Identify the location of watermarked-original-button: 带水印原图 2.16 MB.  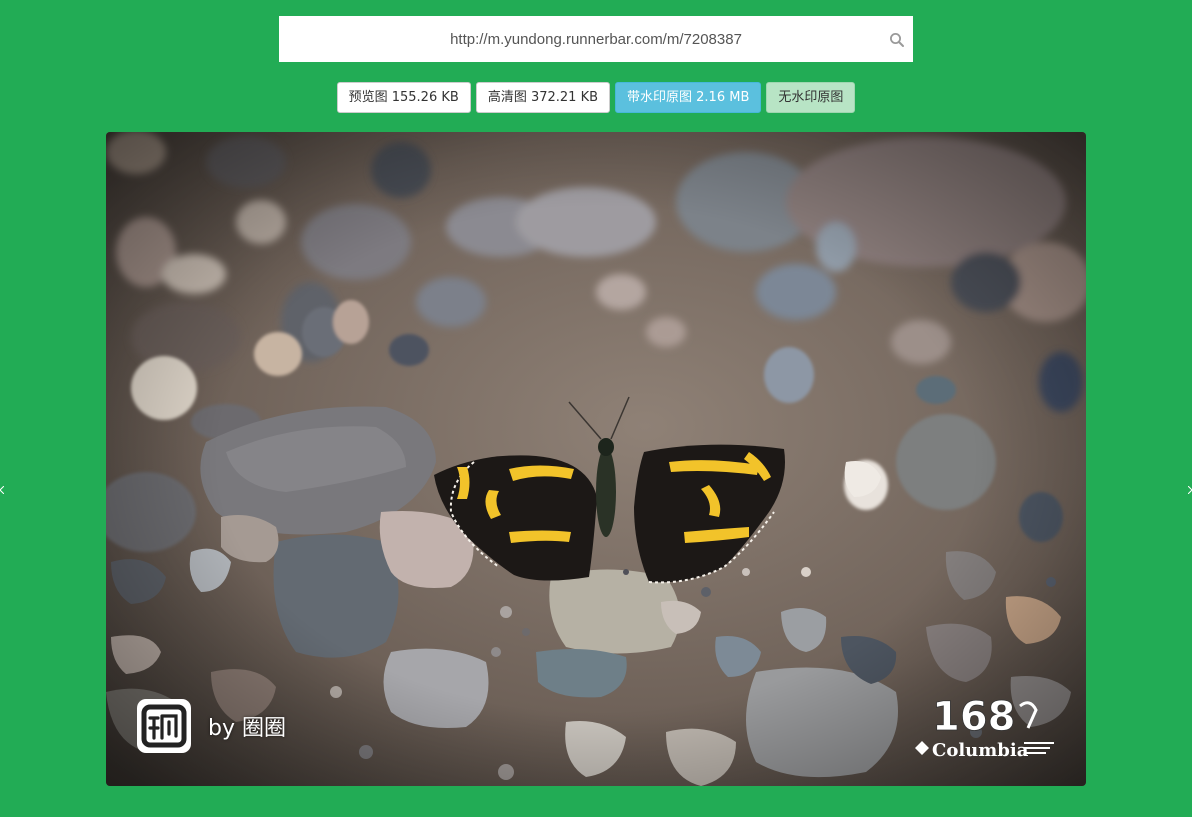
(688, 97).